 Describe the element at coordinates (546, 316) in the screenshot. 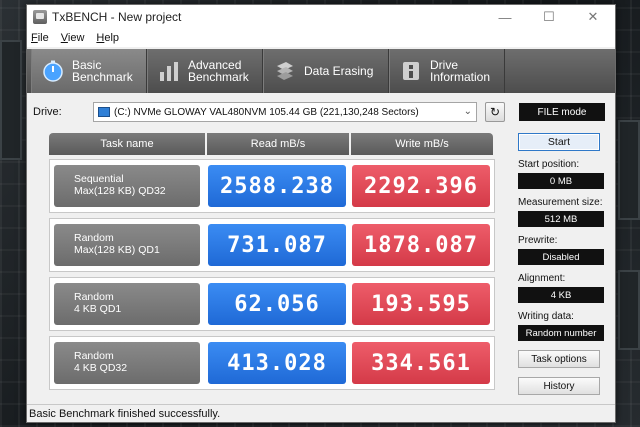

I see `writing-data-label: Writing data:` at that location.